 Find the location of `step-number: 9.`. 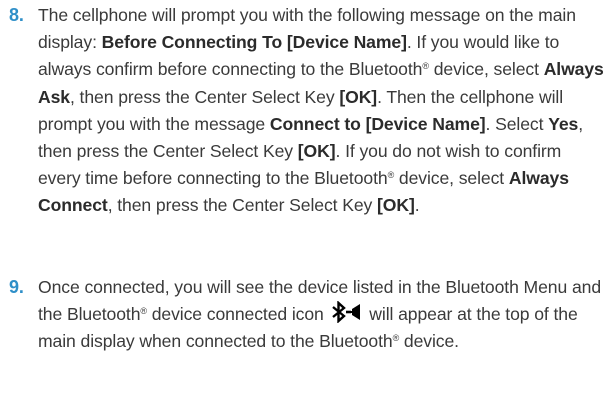

step-number: 9. is located at coordinates (16, 287).